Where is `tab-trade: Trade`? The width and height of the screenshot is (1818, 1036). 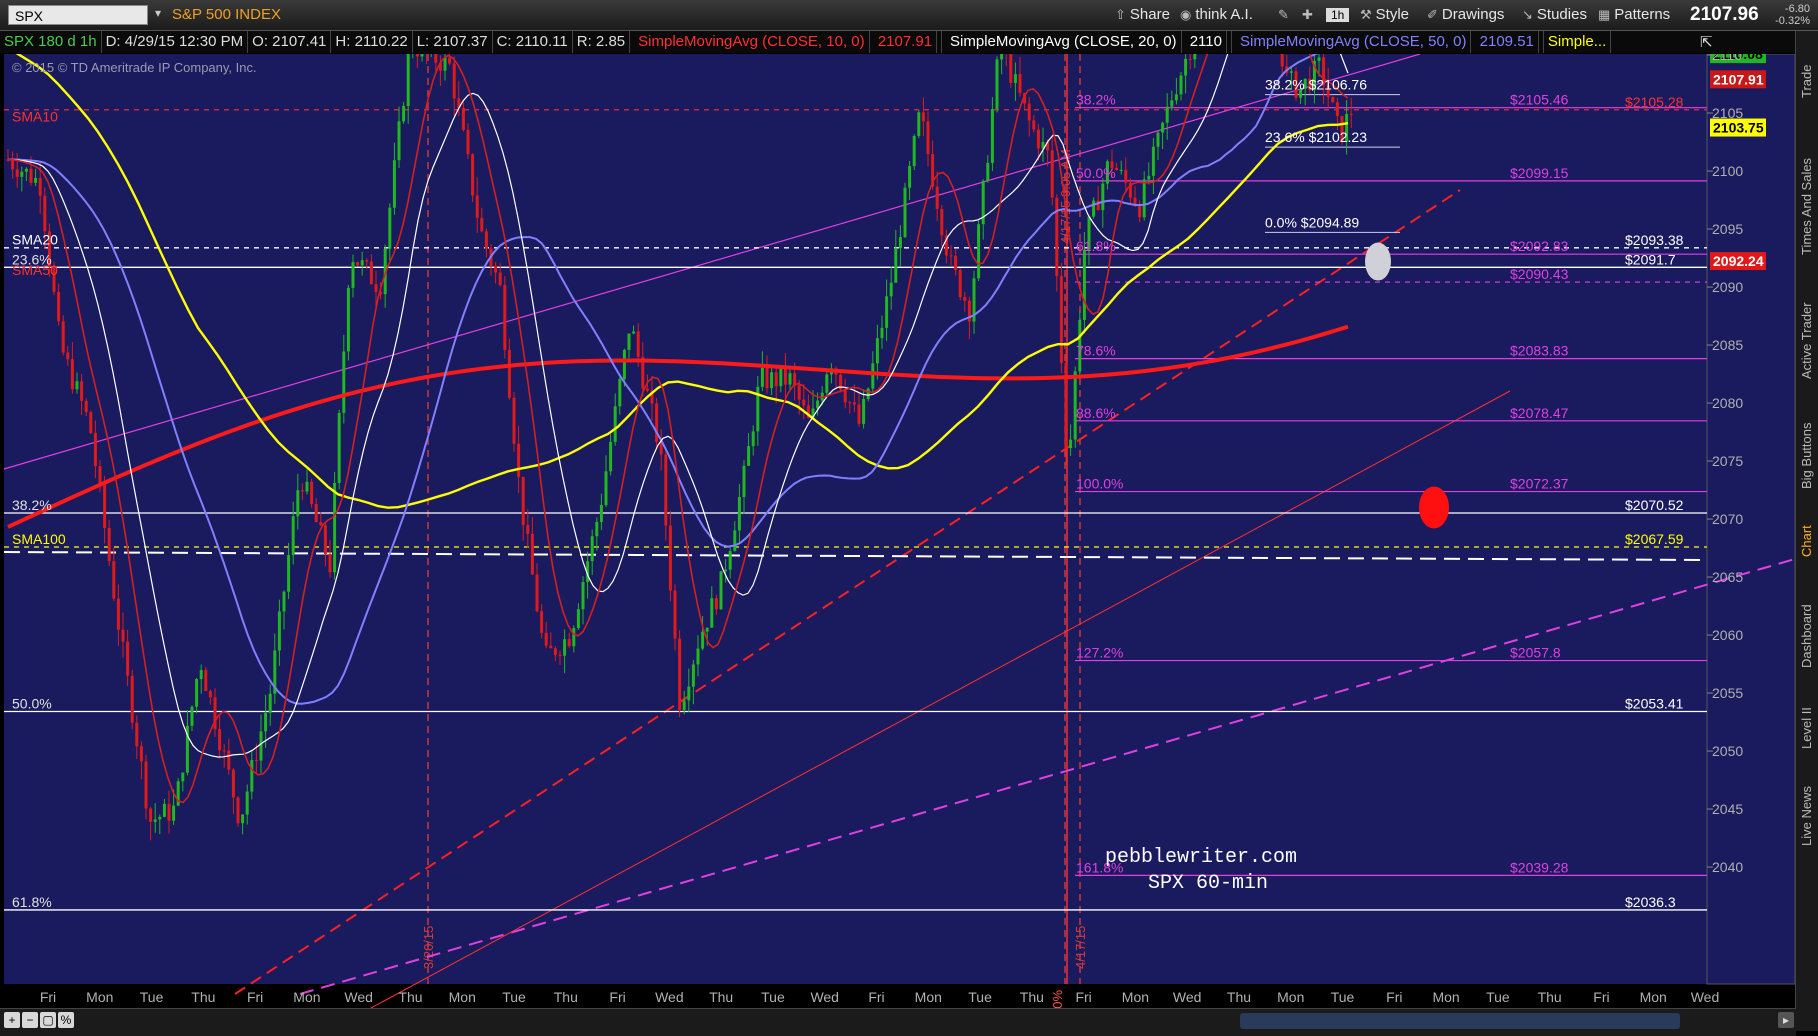
tab-trade: Trade is located at coordinates (1807, 81).